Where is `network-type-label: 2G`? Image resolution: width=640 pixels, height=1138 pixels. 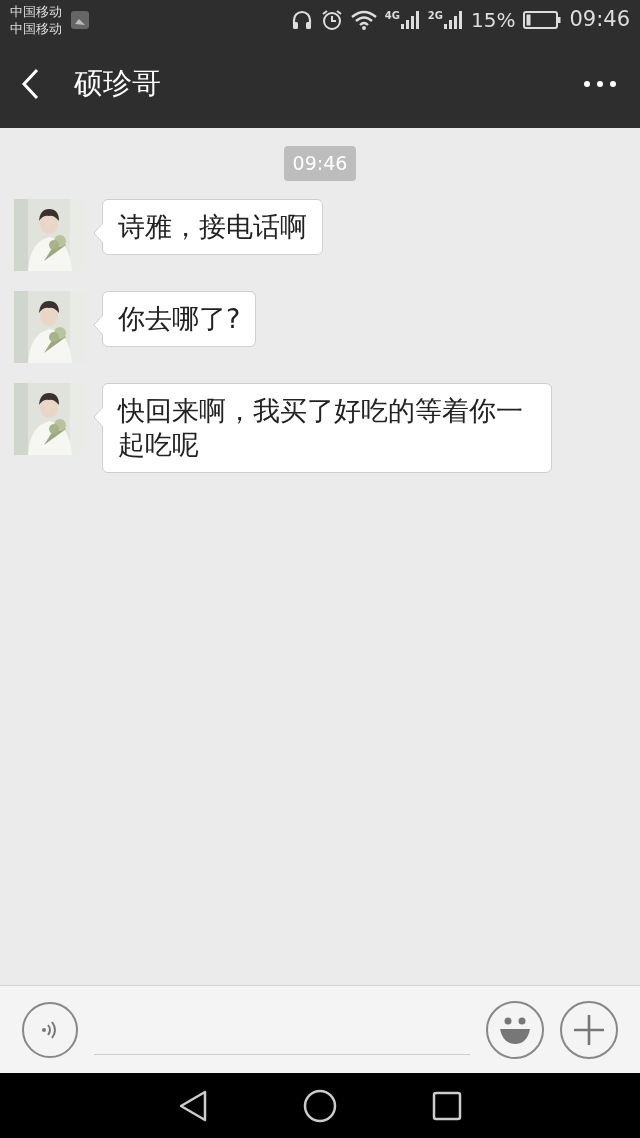
network-type-label: 2G is located at coordinates (435, 16).